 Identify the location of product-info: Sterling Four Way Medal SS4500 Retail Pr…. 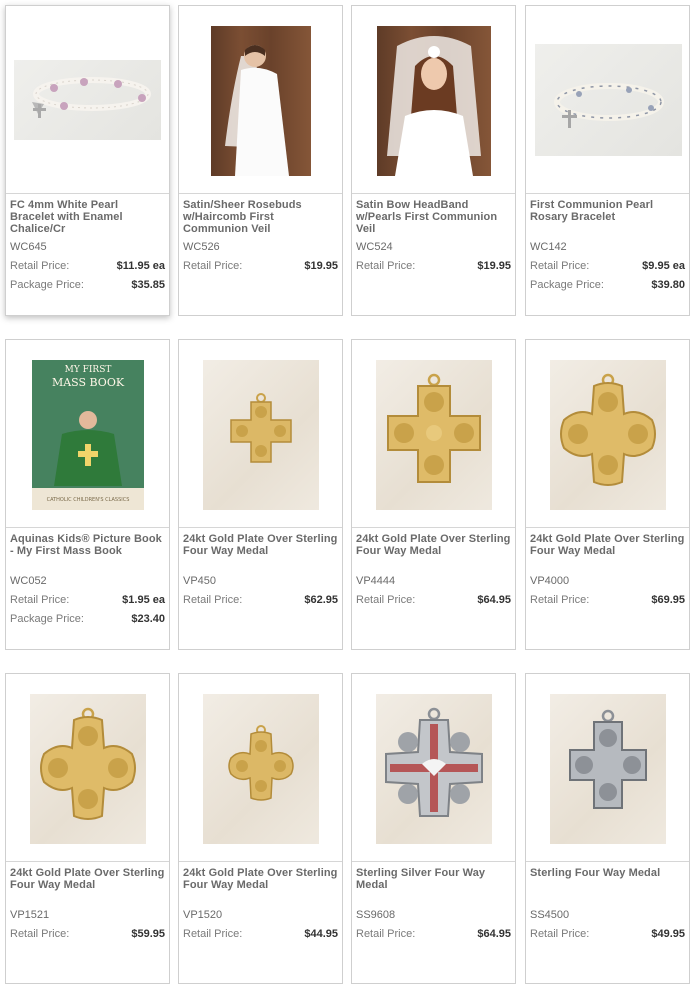
(607, 904).